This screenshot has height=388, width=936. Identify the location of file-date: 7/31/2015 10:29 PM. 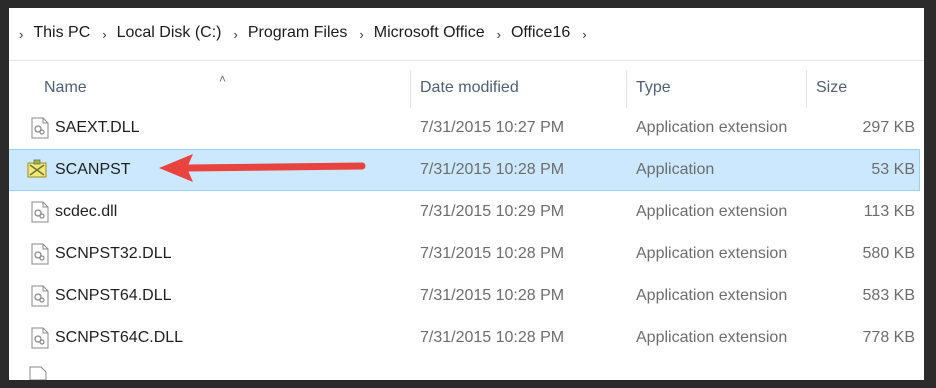
(492, 211).